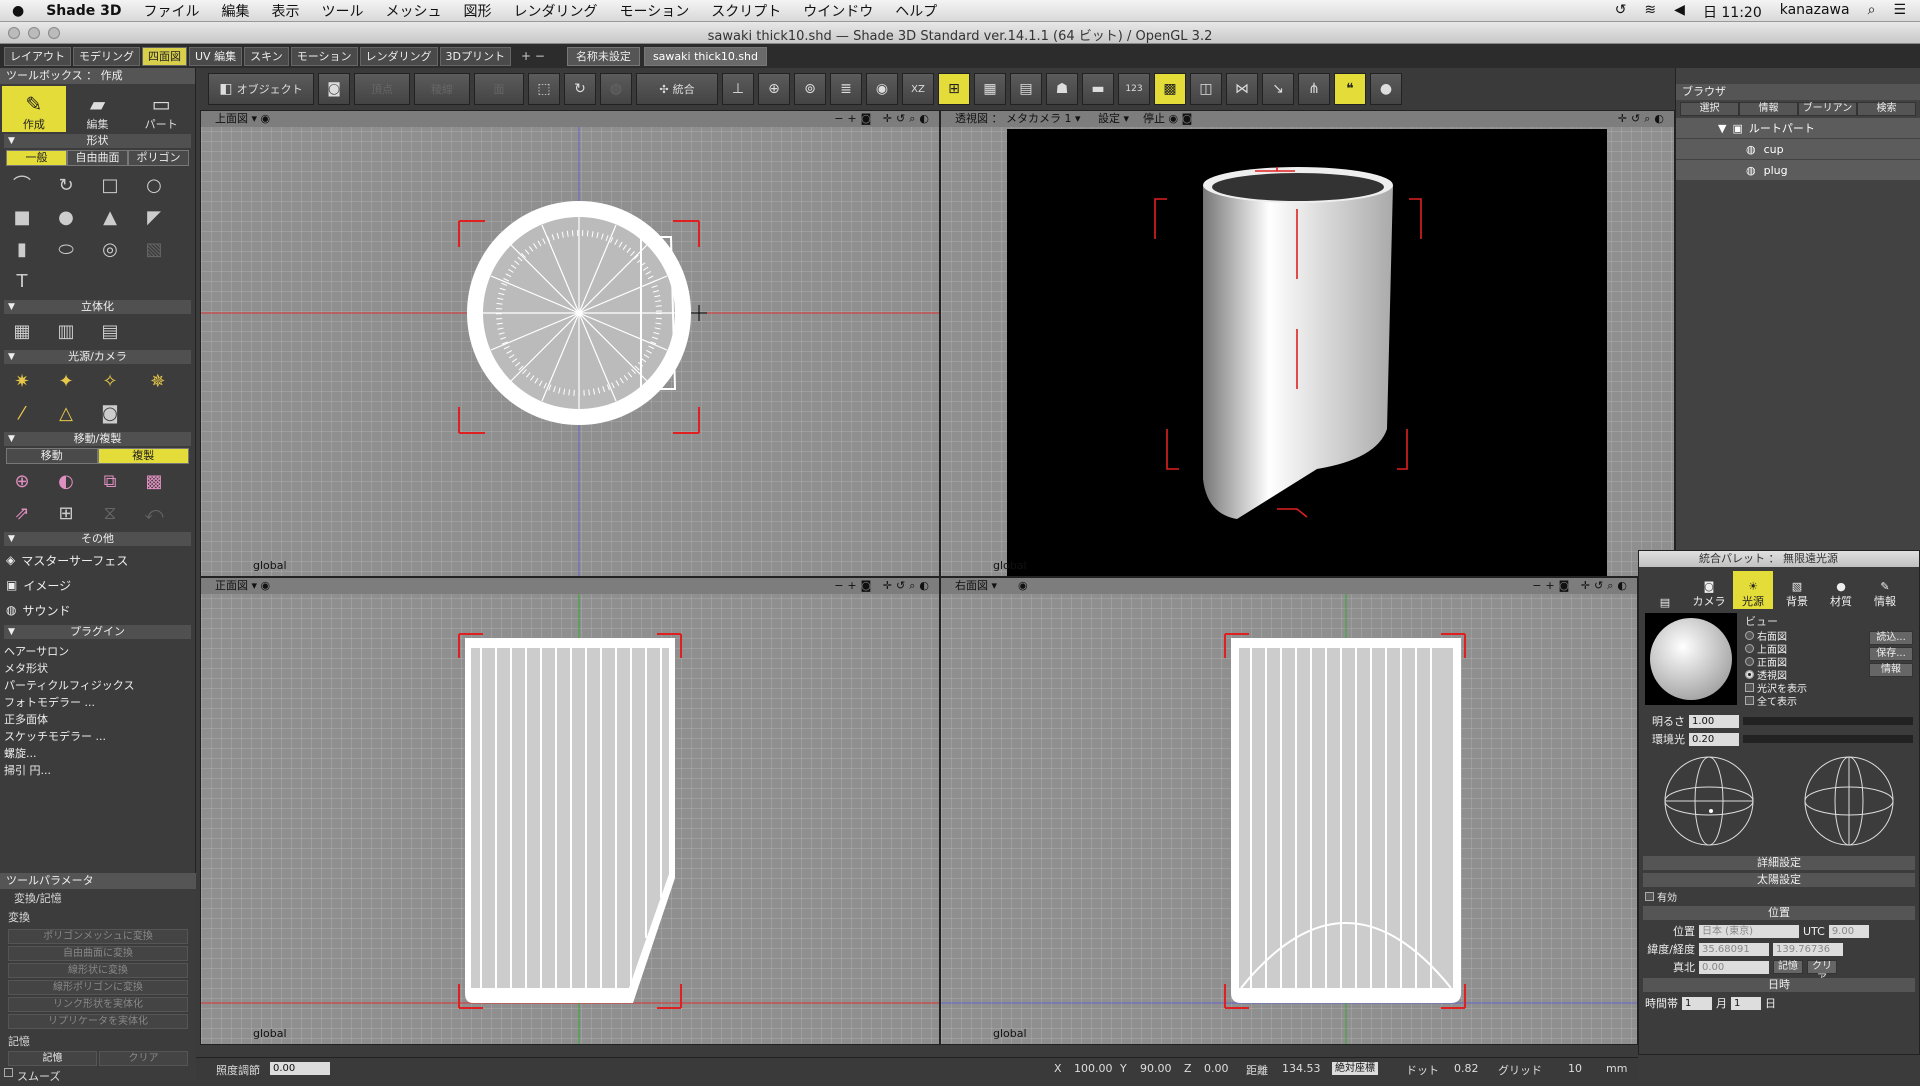 The width and height of the screenshot is (1920, 1086). Describe the element at coordinates (1154, 118) in the screenshot. I see `persp-stop: 停止` at that location.